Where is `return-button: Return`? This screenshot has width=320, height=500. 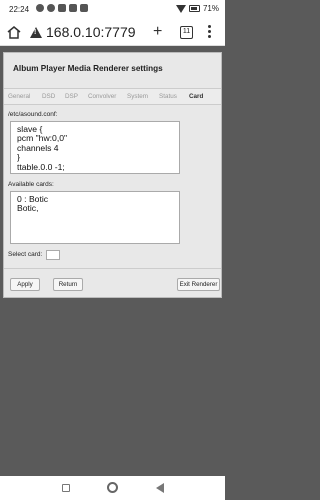 return-button: Return is located at coordinates (68, 284).